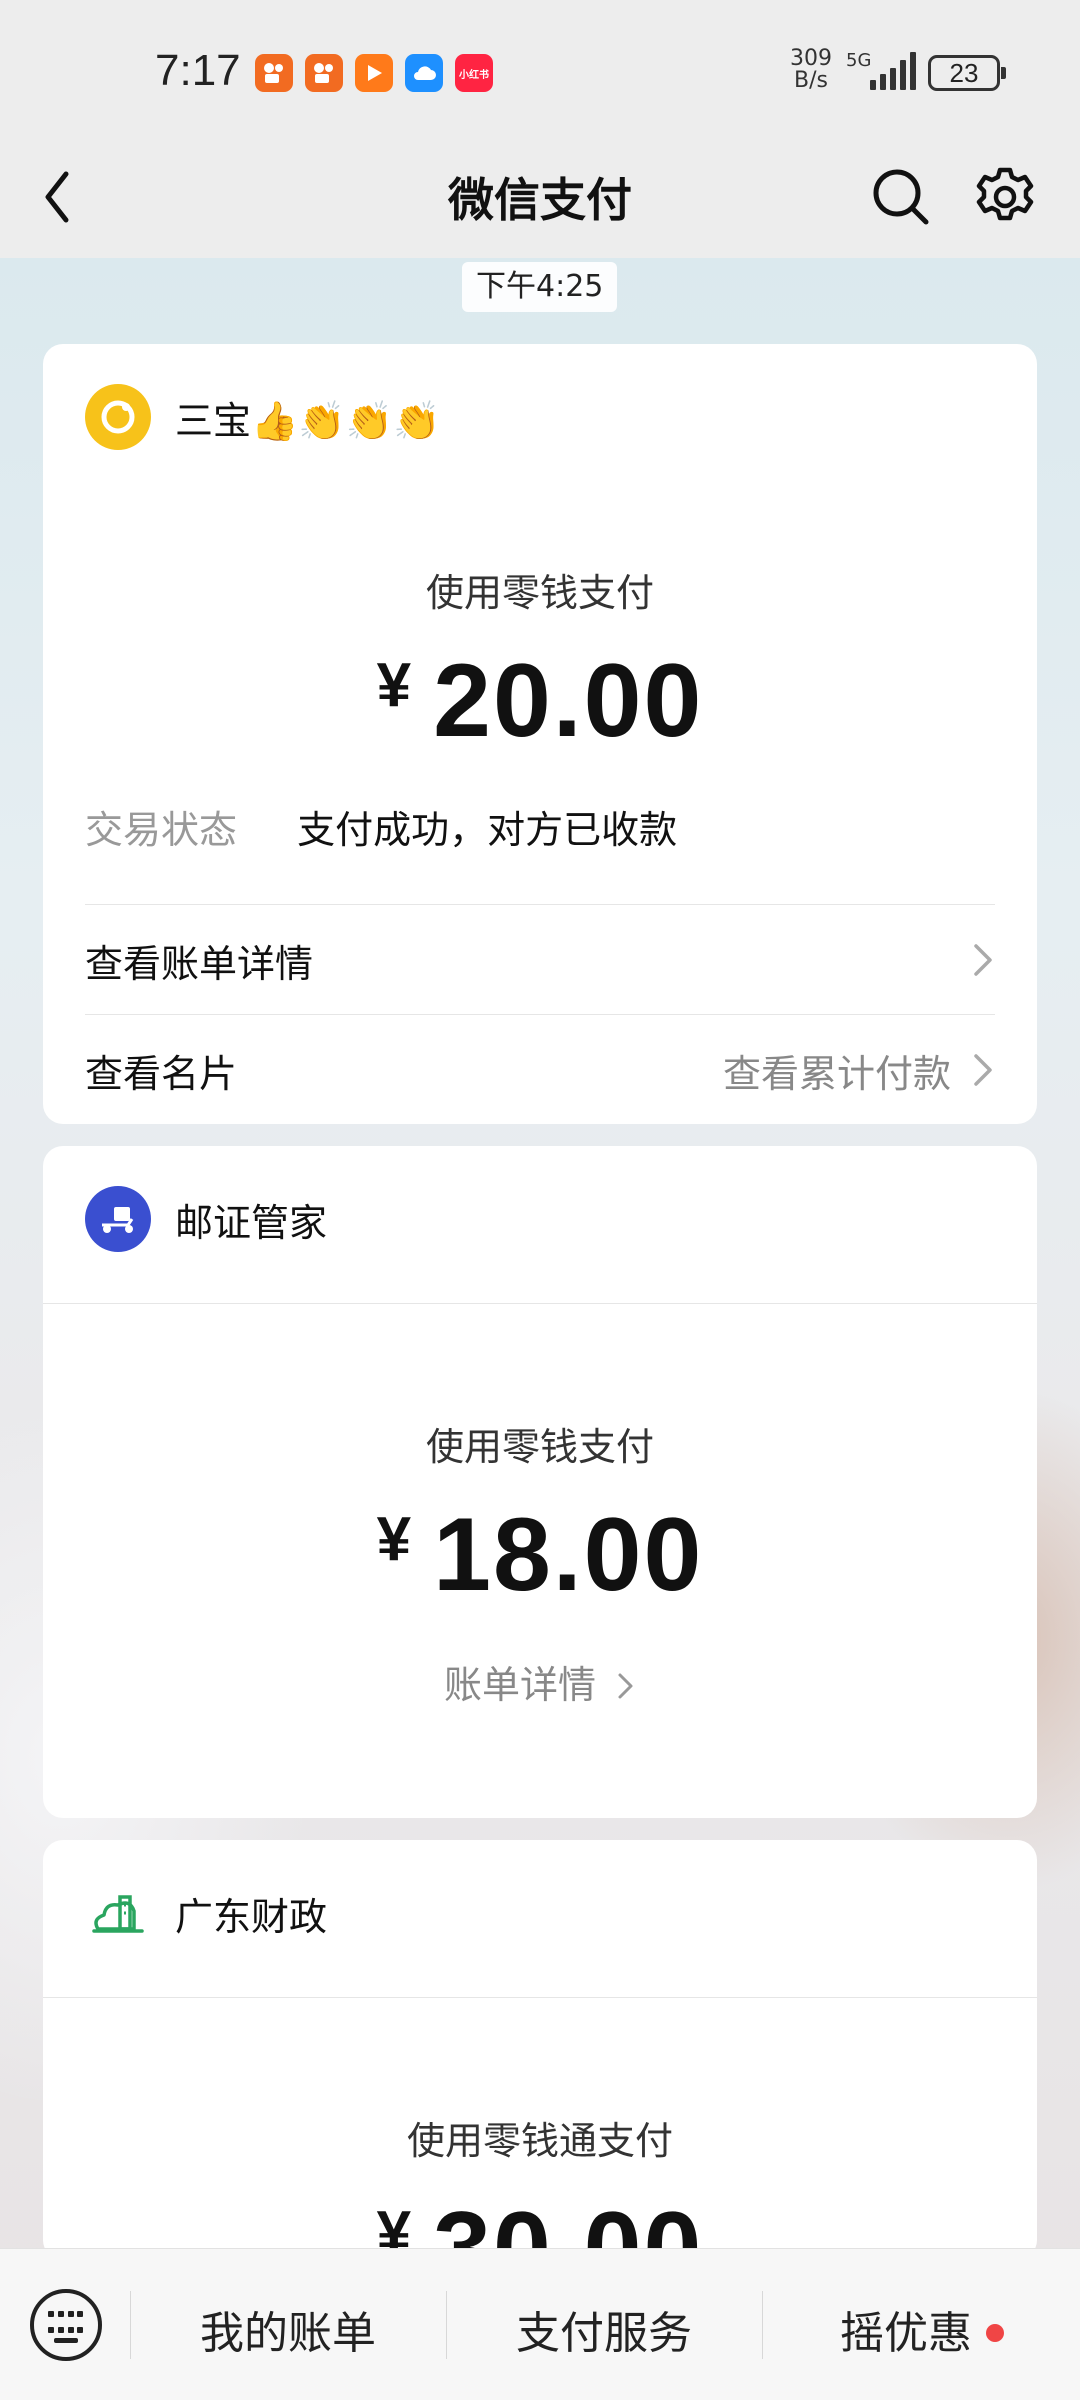 Image resolution: width=1080 pixels, height=2400 pixels. What do you see at coordinates (540, 70) in the screenshot?
I see `status-bar: 7:17 小红书 309 B/s 5G 23` at bounding box center [540, 70].